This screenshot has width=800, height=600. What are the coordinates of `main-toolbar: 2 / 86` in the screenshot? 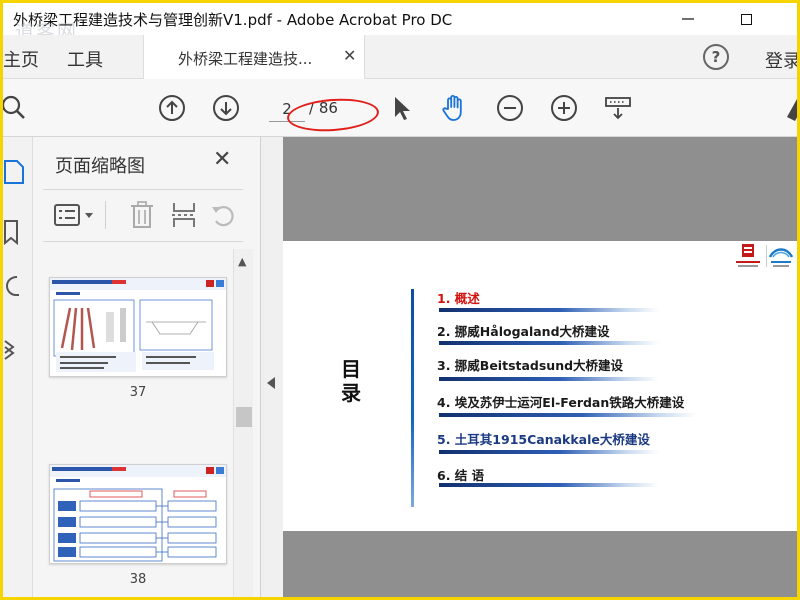 It's located at (400, 108).